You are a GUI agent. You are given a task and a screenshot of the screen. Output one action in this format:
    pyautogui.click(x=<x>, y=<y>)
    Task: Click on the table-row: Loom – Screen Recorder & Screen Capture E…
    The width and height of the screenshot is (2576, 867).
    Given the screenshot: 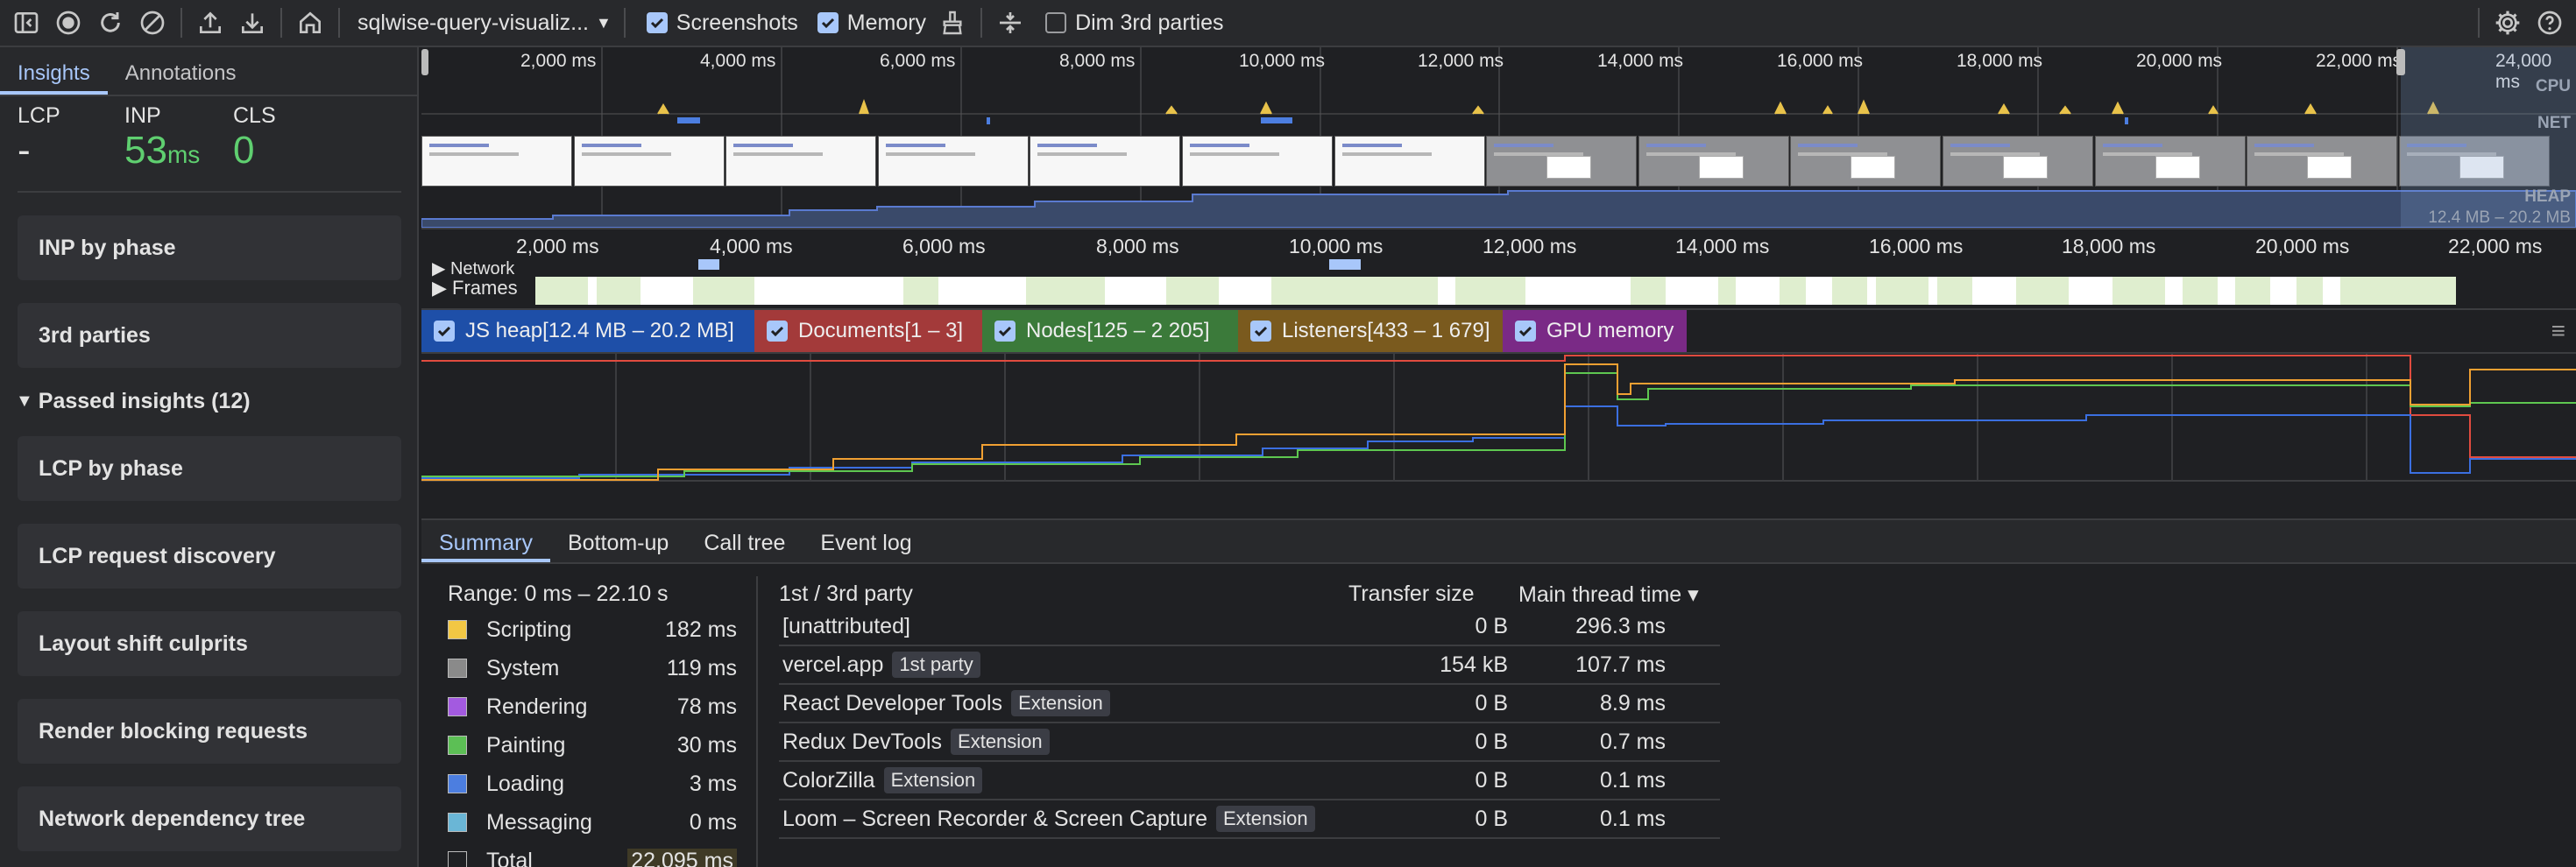 What is the action you would take?
    pyautogui.click(x=1249, y=819)
    